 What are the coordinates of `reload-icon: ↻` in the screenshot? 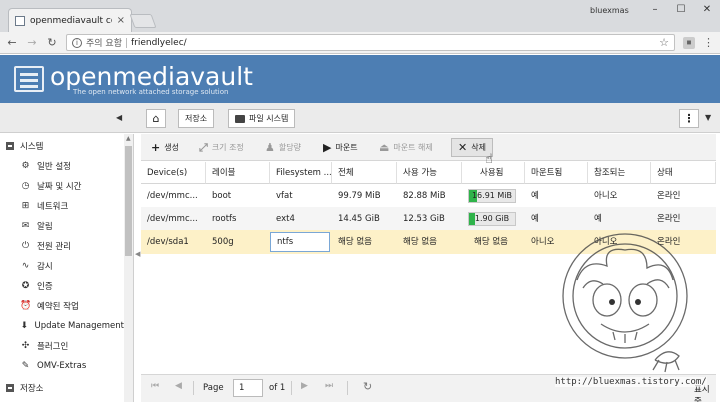 It's located at (52, 42).